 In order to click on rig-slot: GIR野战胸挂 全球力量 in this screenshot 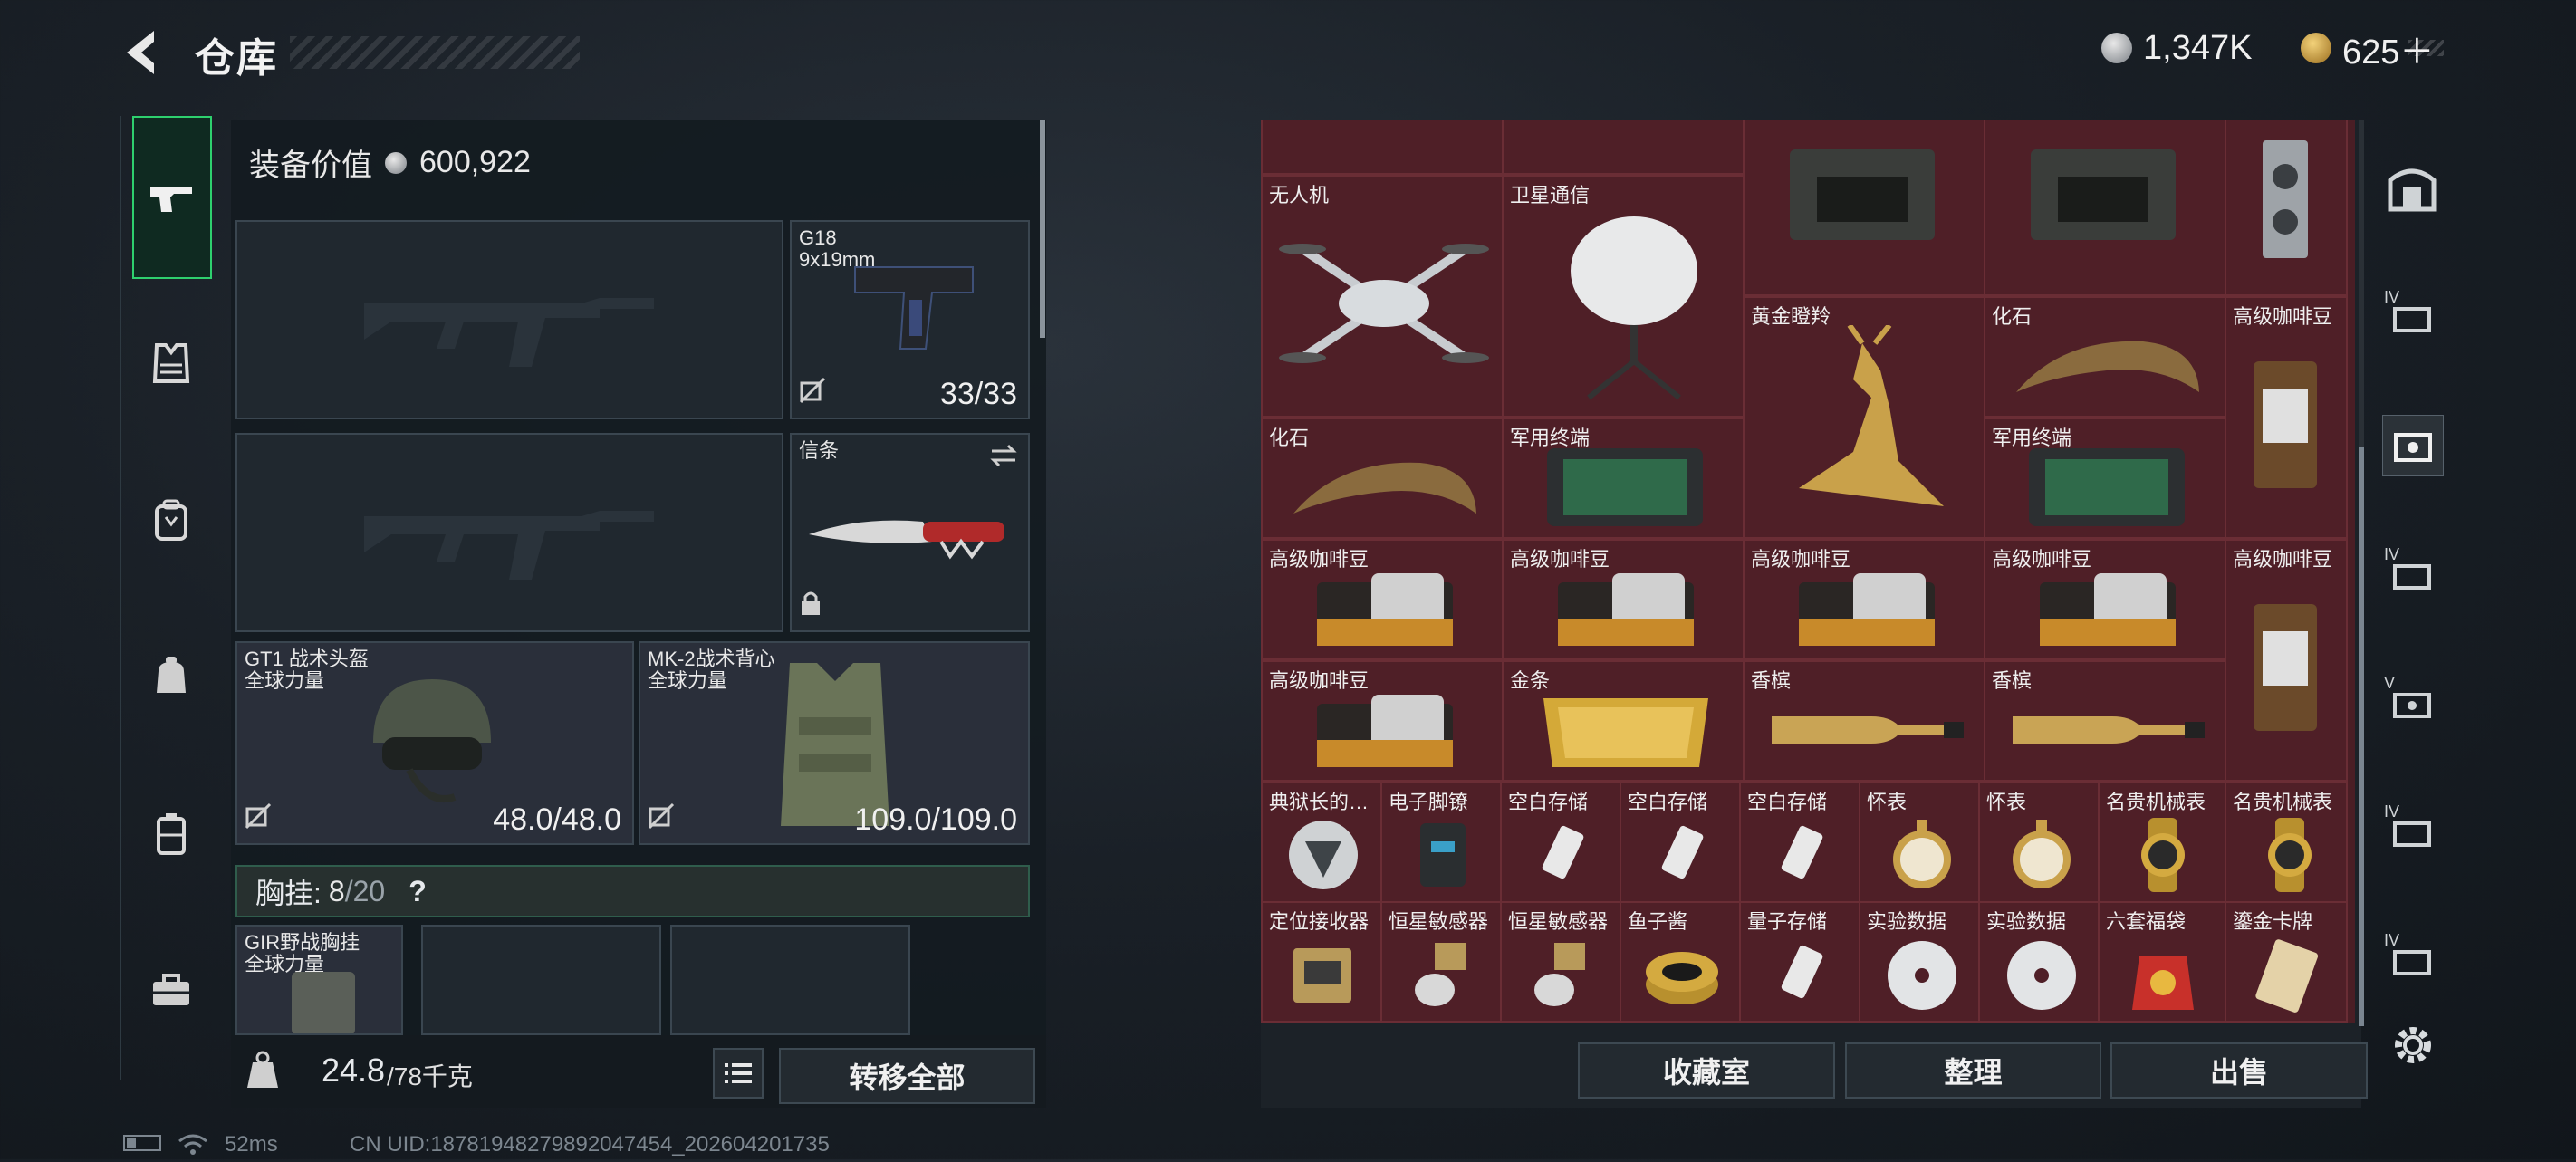, I will do `click(319, 980)`.